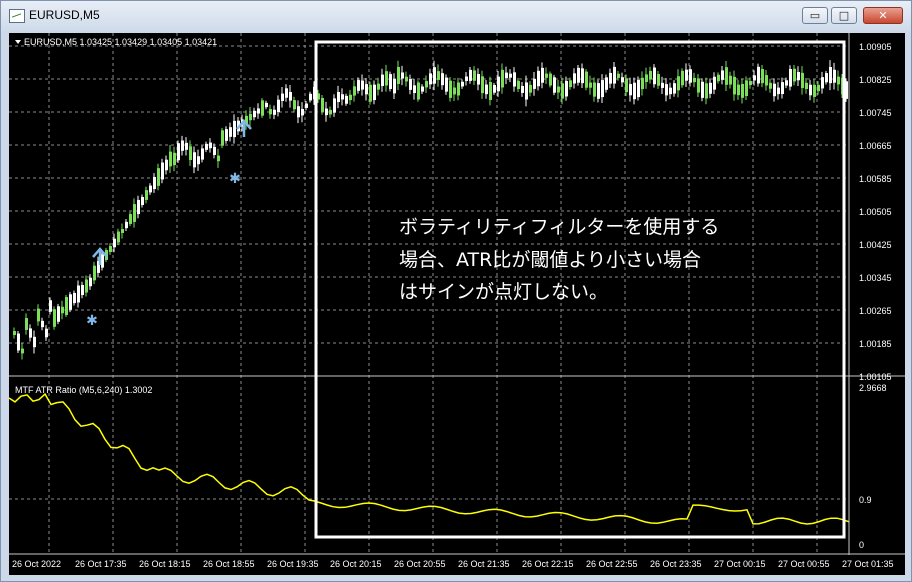 Image resolution: width=912 pixels, height=582 pixels. Describe the element at coordinates (293, 564) in the screenshot. I see `time-tick: 26 Oct 19:35` at that location.